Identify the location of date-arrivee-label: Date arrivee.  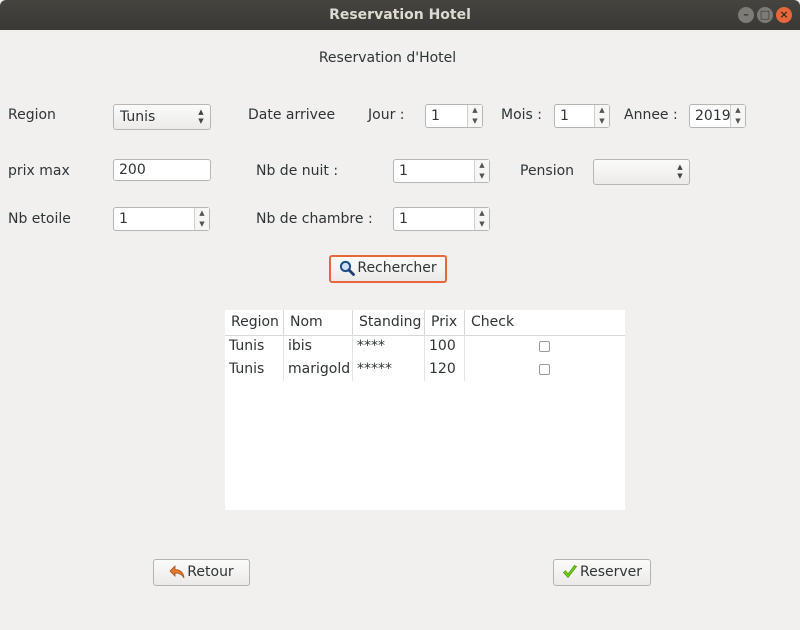
(292, 115).